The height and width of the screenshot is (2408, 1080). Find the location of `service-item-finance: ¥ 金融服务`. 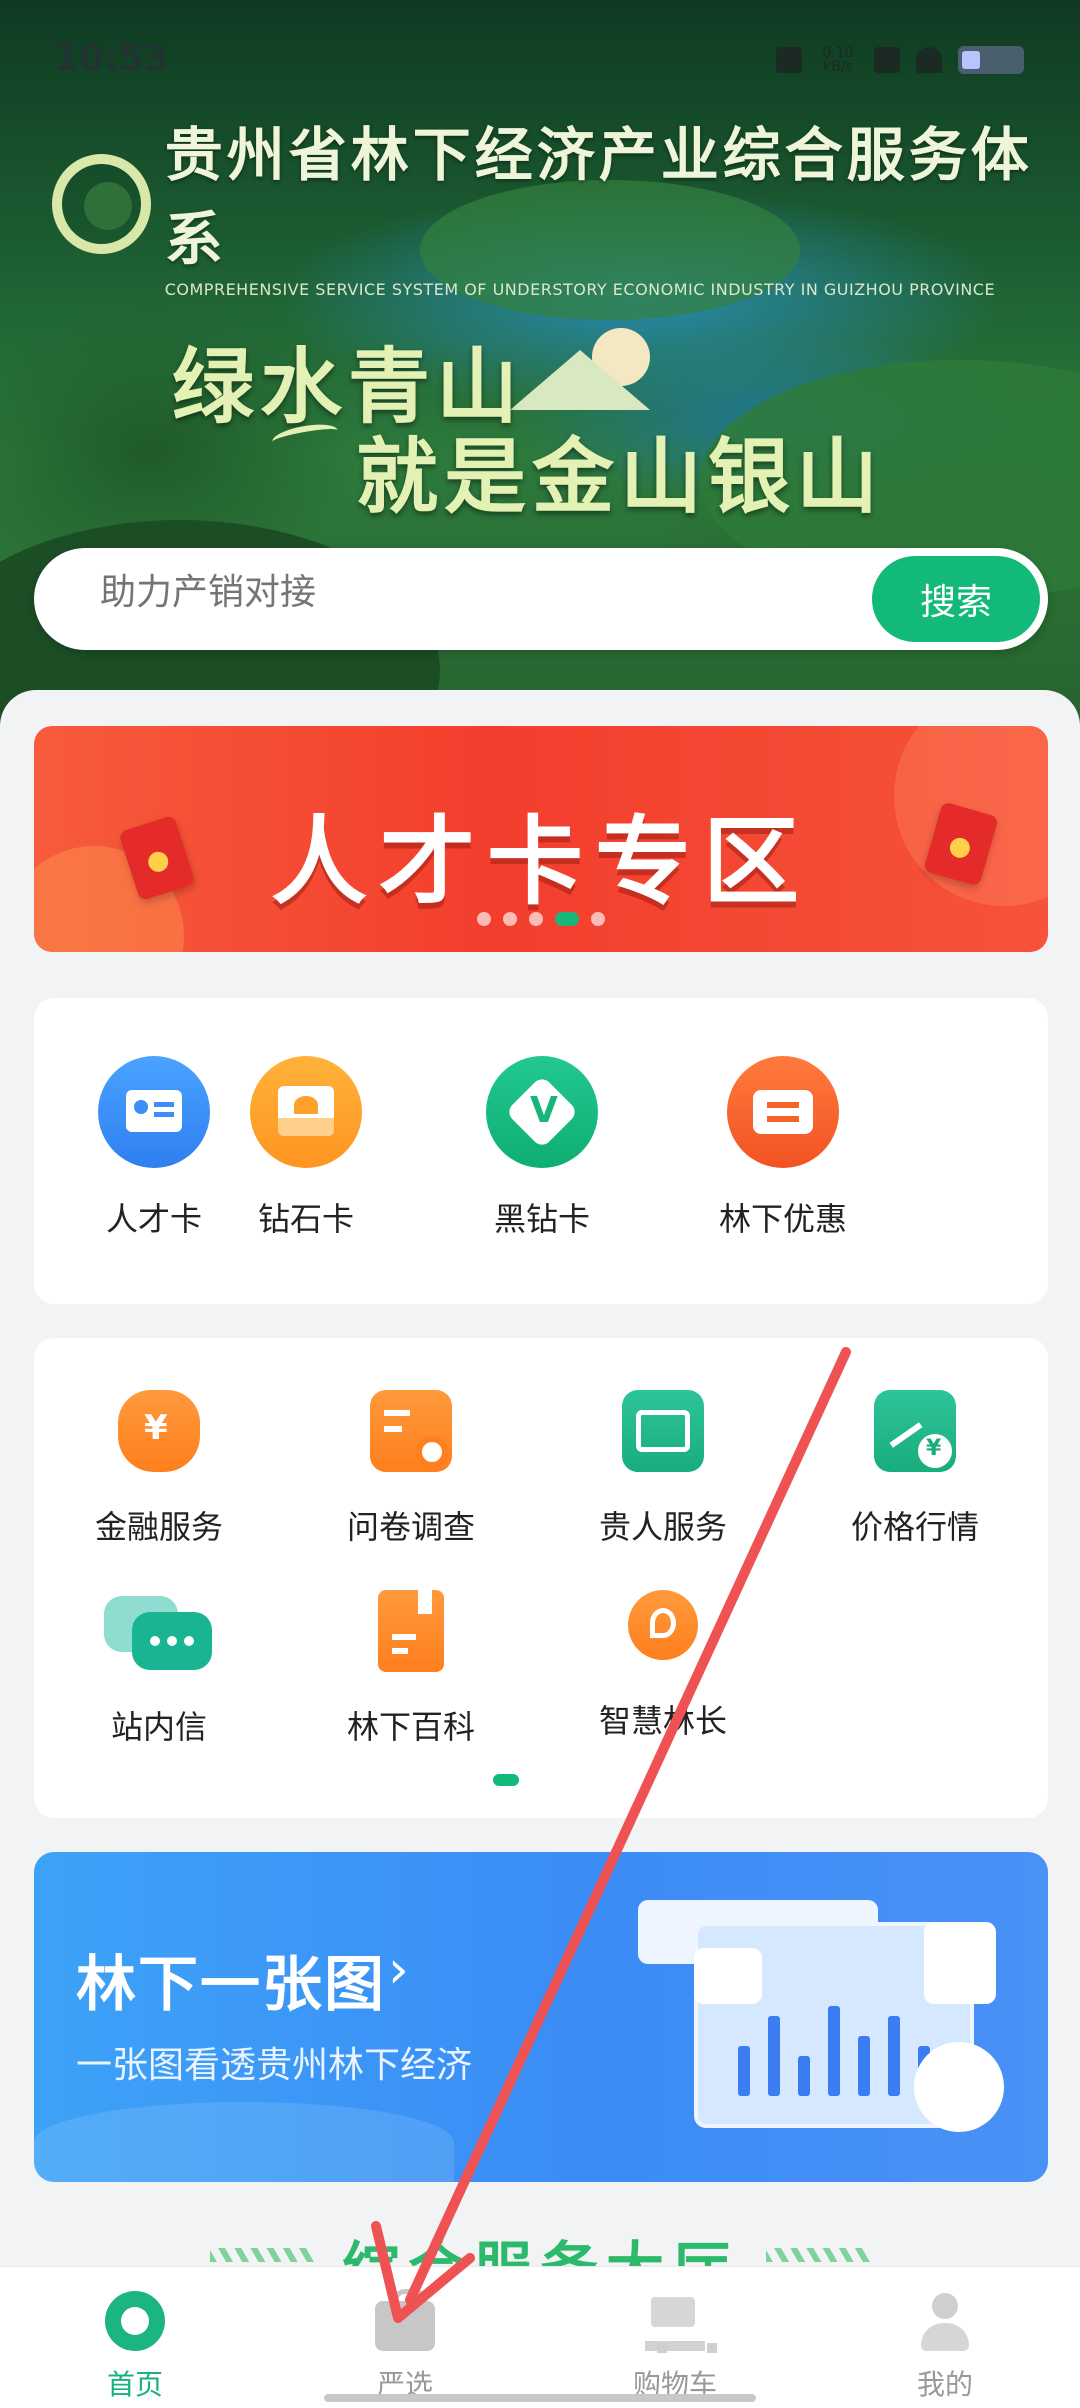

service-item-finance: ¥ 金融服务 is located at coordinates (159, 1469).